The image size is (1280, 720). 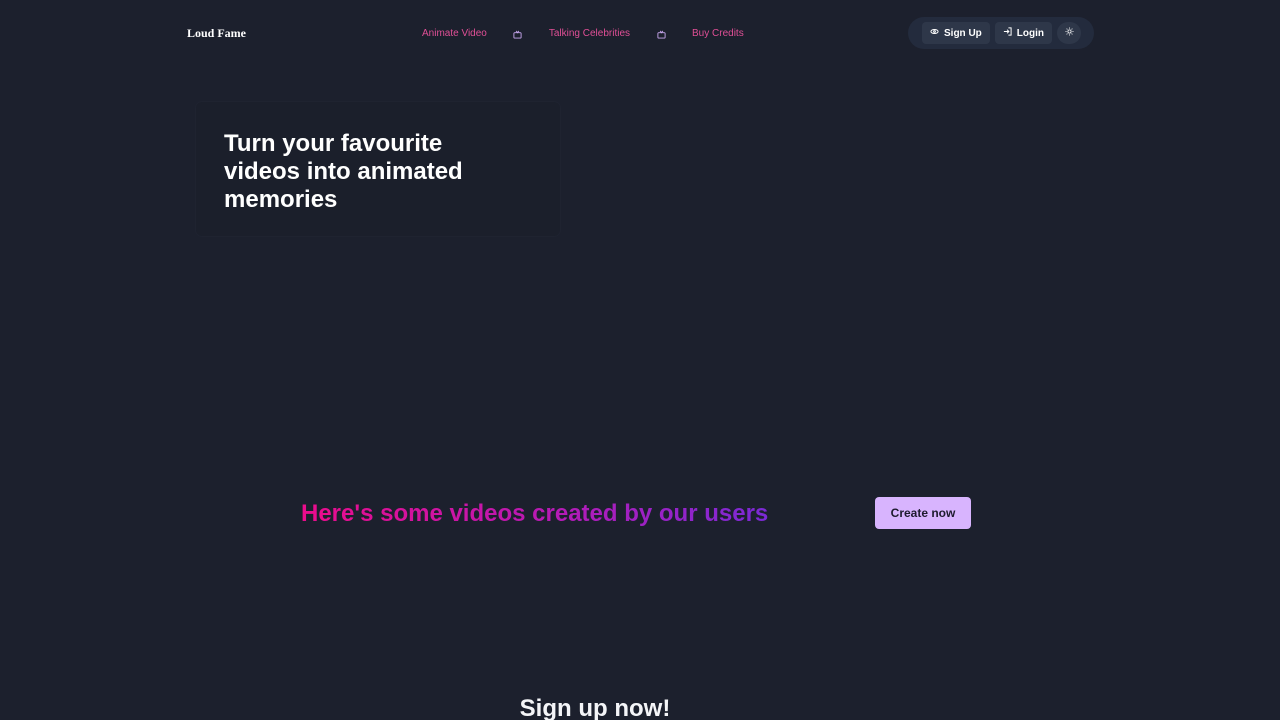 What do you see at coordinates (454, 34) in the screenshot?
I see `nav-link-animate-video: Animate Video` at bounding box center [454, 34].